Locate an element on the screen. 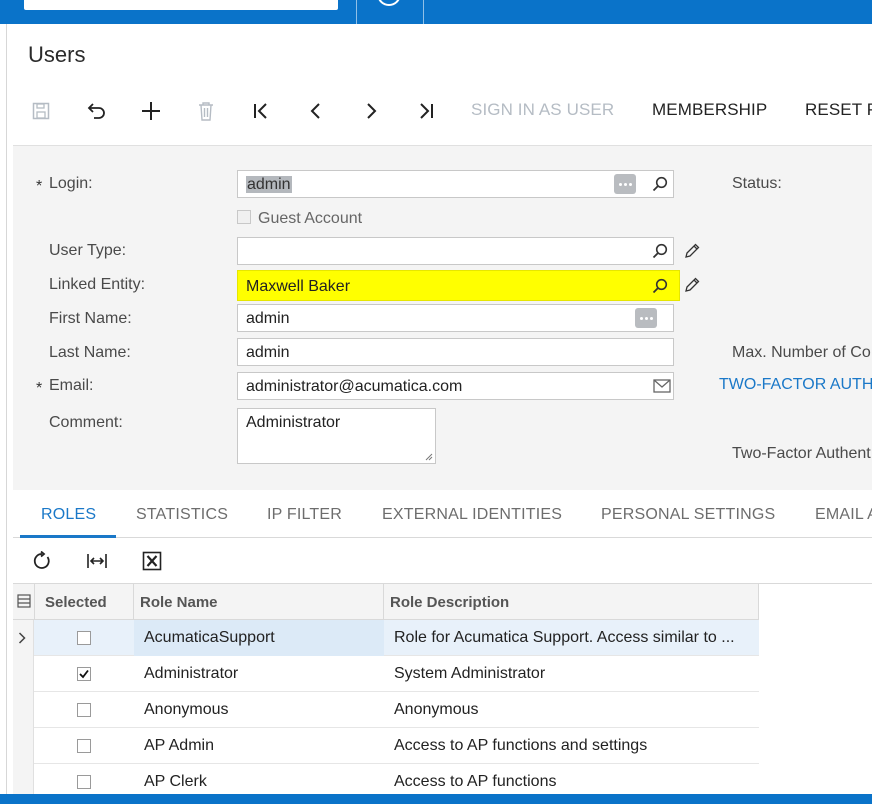  user-type-label: User Type: is located at coordinates (88, 250).